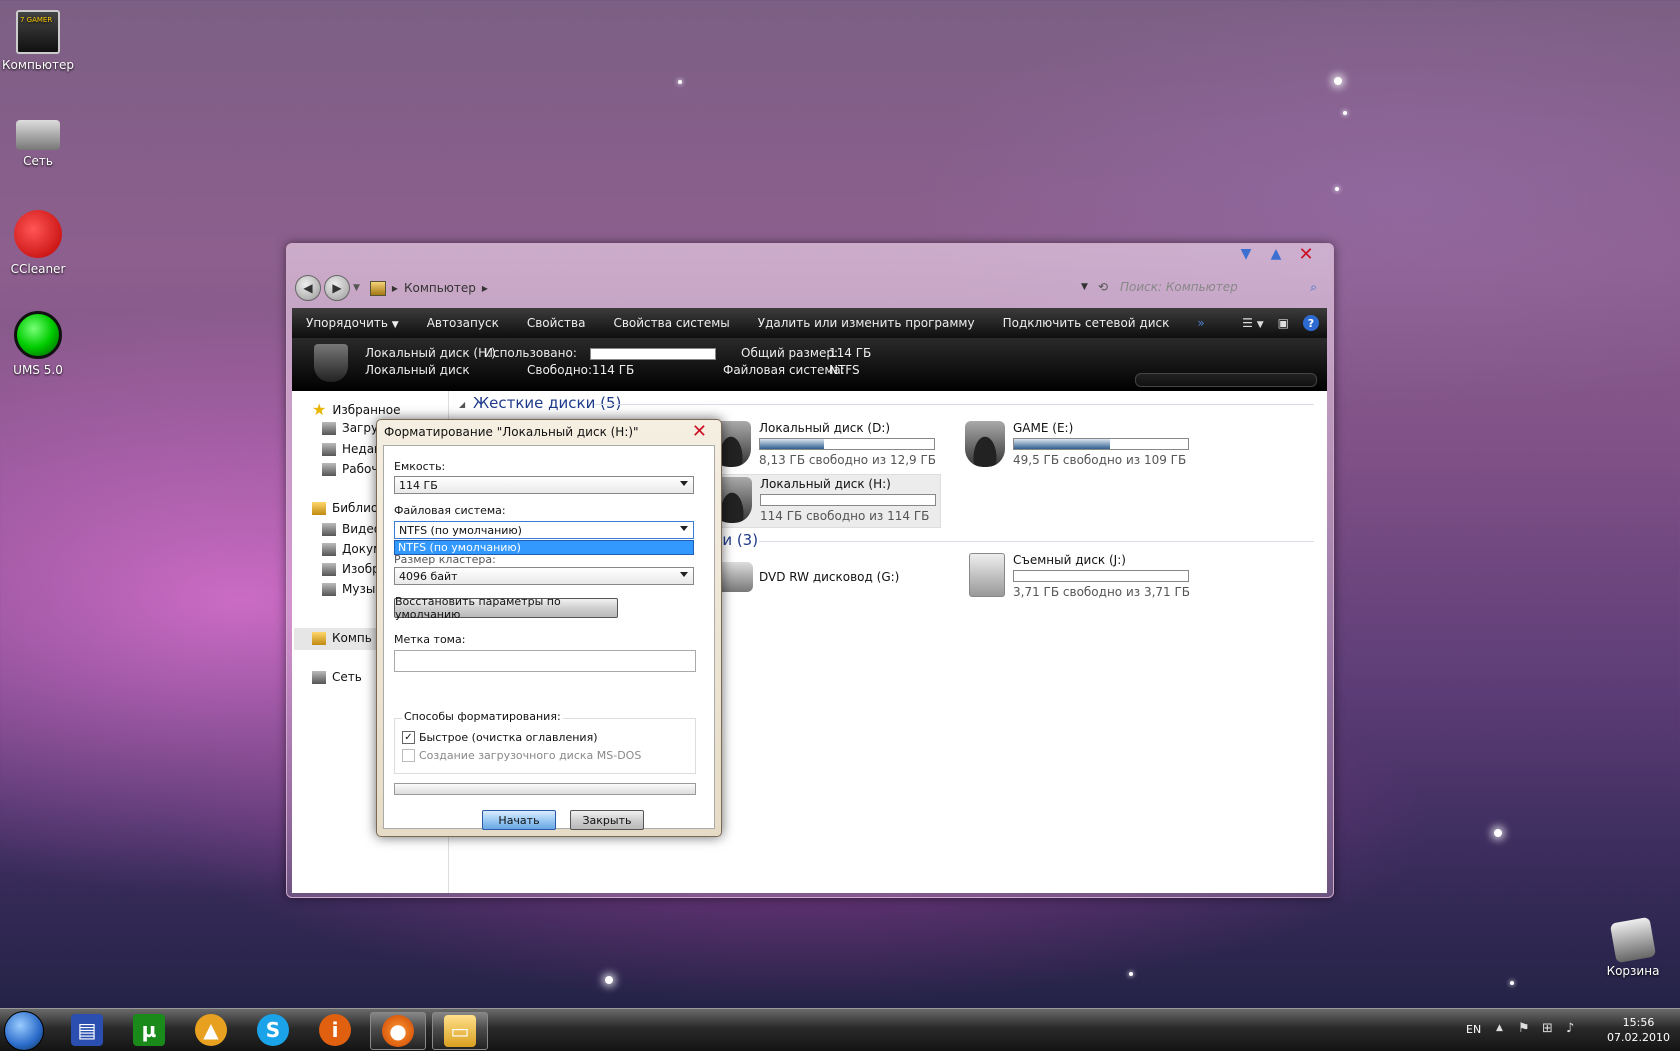 This screenshot has height=1051, width=1680. Describe the element at coordinates (329, 589) in the screenshot. I see `music-icon` at that location.